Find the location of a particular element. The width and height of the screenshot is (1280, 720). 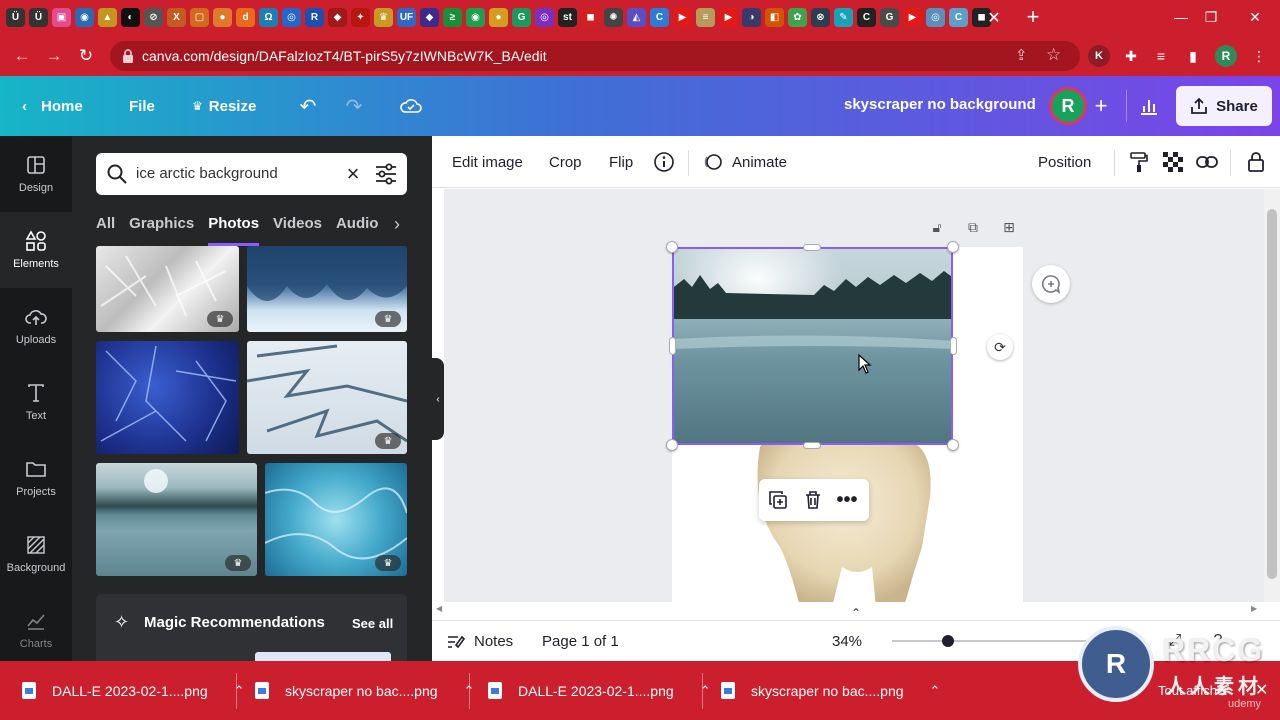

download-item-4: skyscraper no bac....png ⌃ is located at coordinates (830, 690).